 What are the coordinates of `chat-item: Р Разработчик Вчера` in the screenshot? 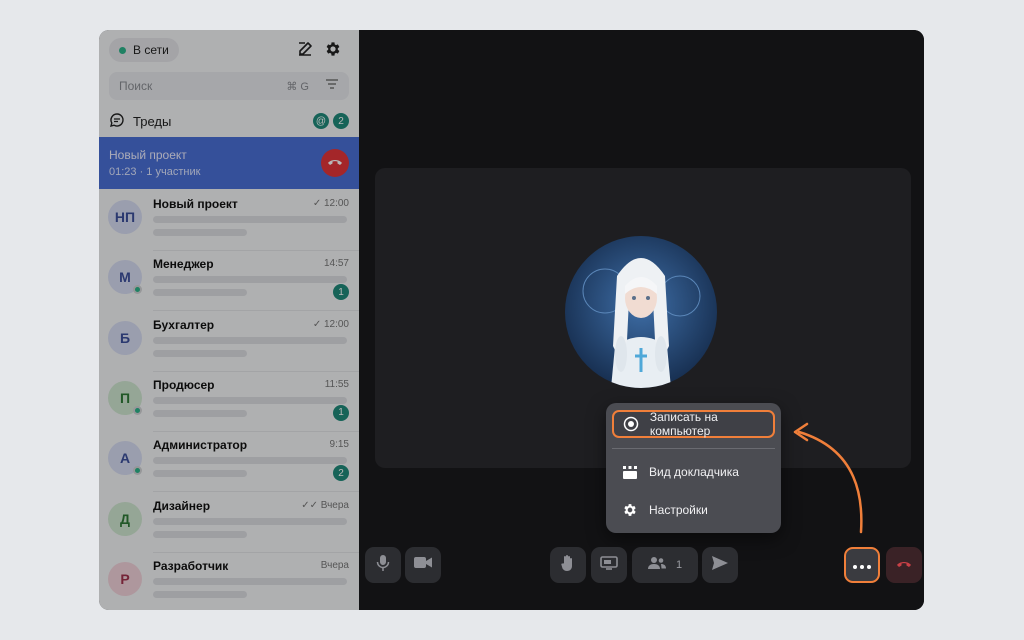 It's located at (229, 581).